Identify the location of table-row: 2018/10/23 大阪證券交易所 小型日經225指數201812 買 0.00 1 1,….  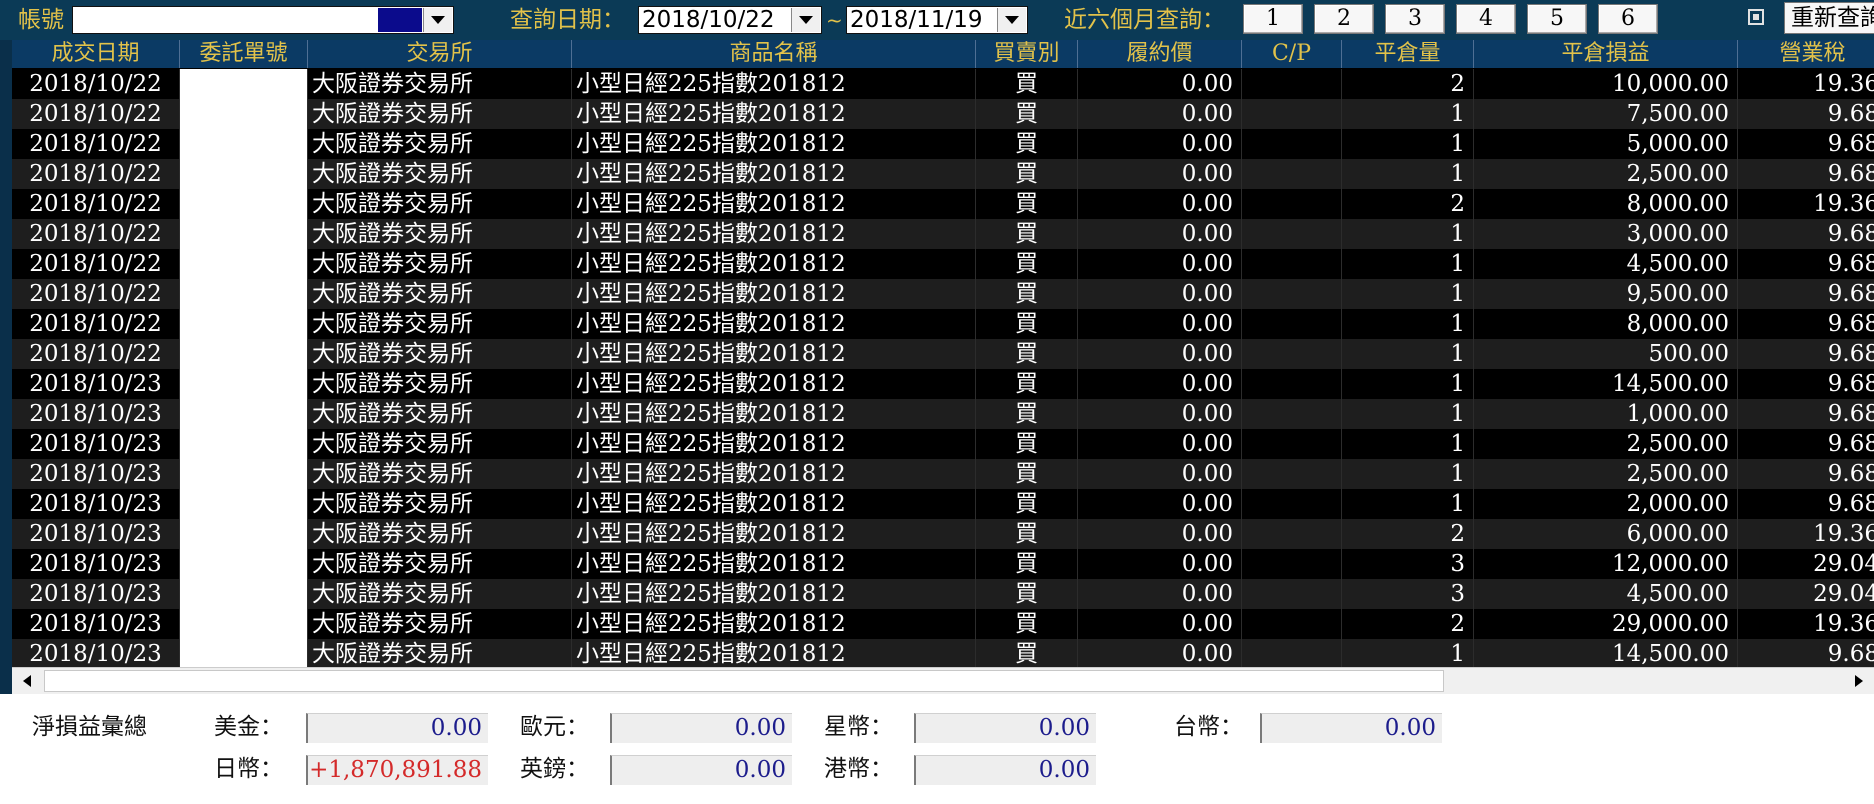
(943, 414).